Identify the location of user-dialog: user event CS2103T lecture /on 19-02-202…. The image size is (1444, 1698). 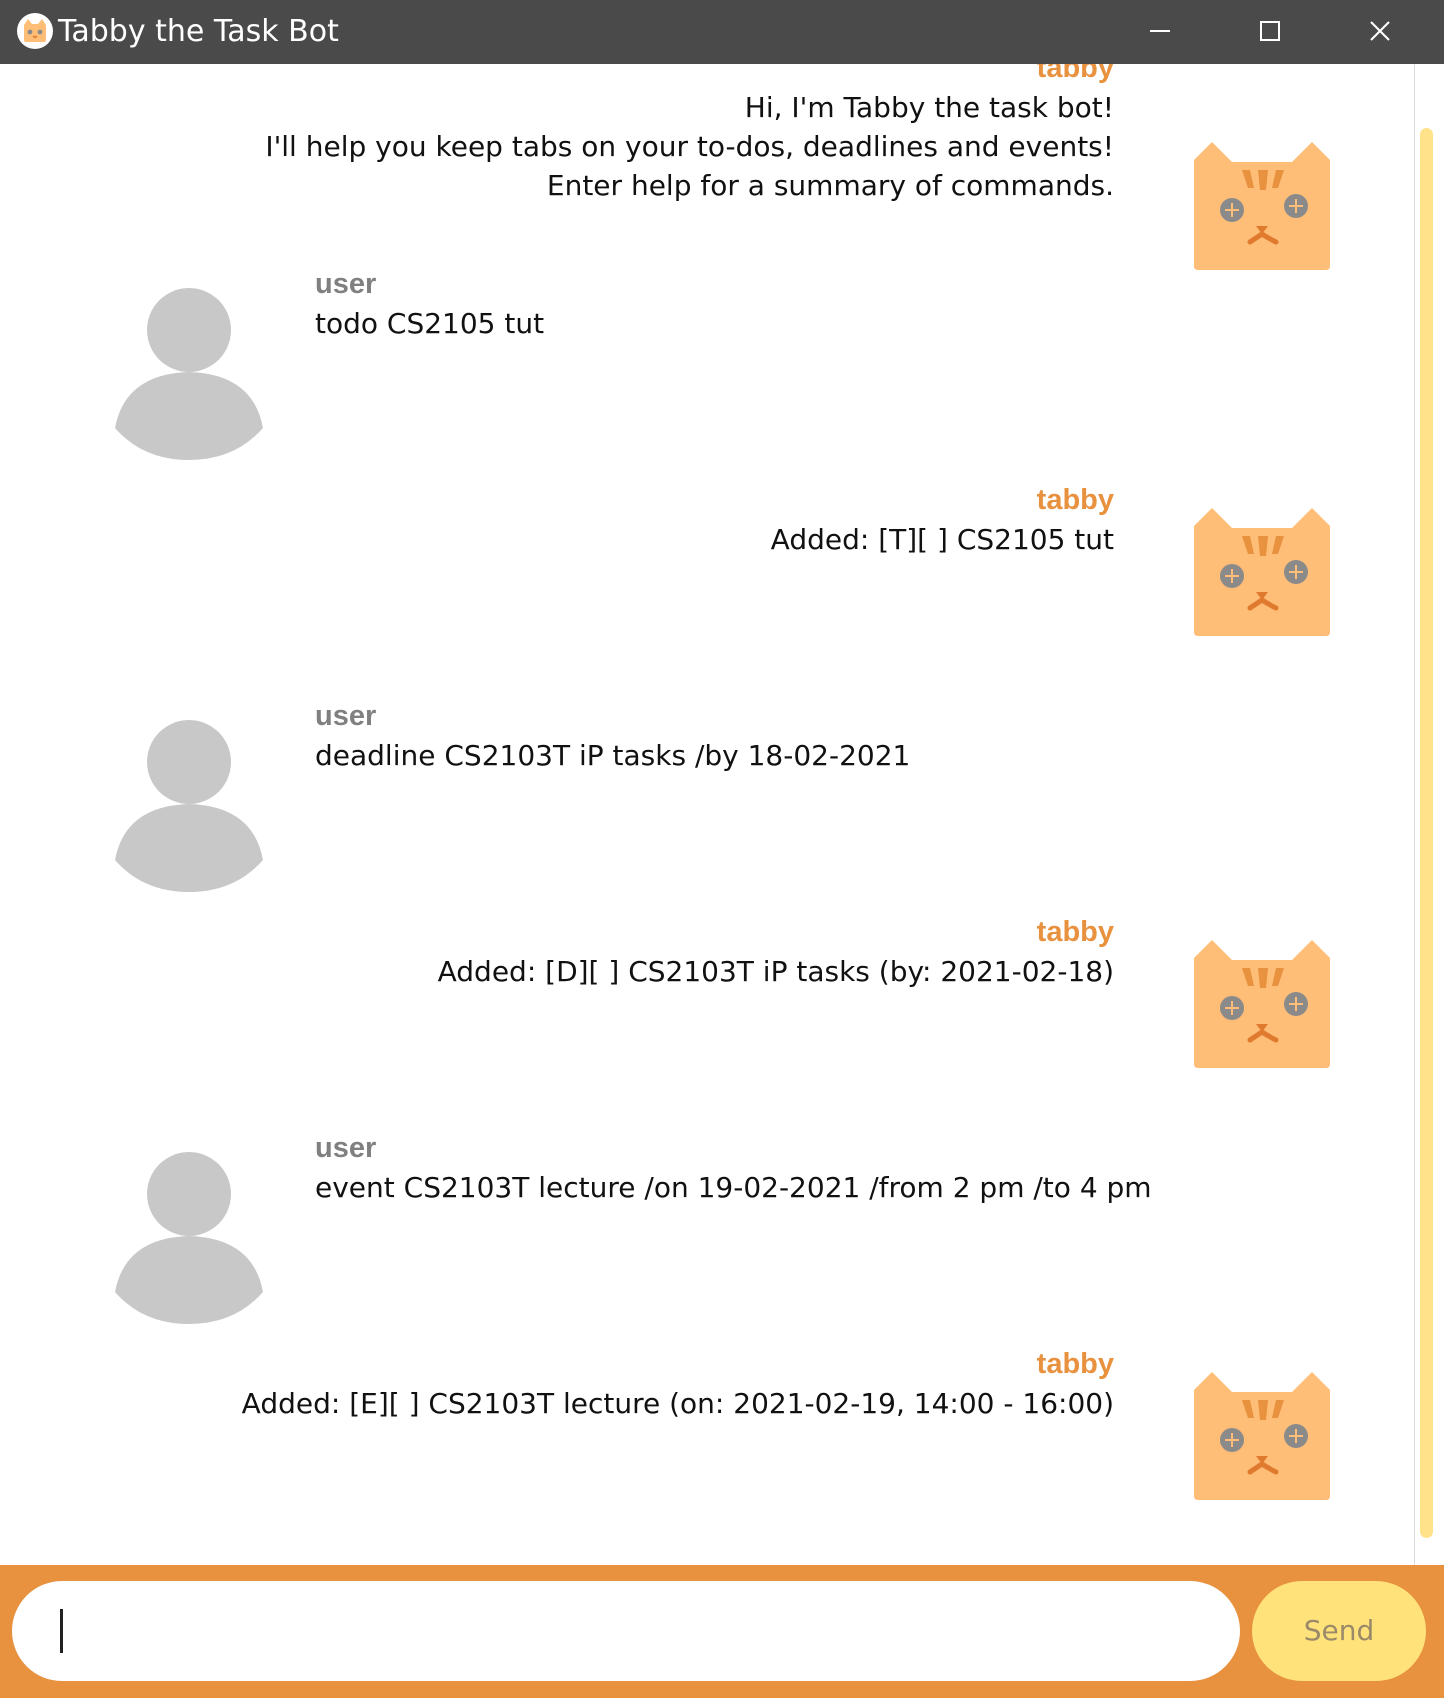
(707, 1243).